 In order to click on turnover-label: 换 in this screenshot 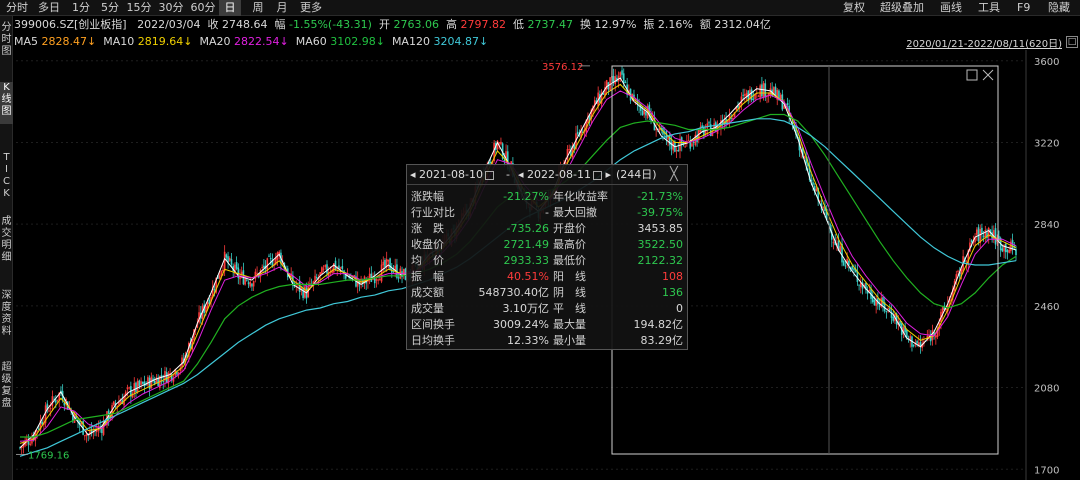, I will do `click(585, 24)`.